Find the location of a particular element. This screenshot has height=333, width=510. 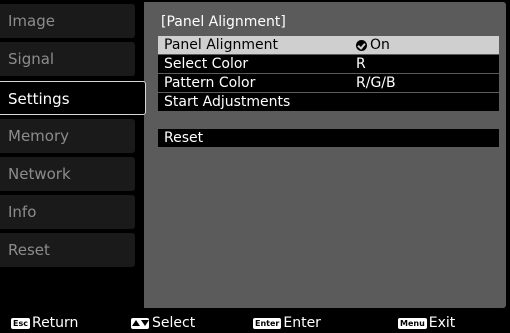

menu-row-select-color: Select Color R is located at coordinates (328, 64).